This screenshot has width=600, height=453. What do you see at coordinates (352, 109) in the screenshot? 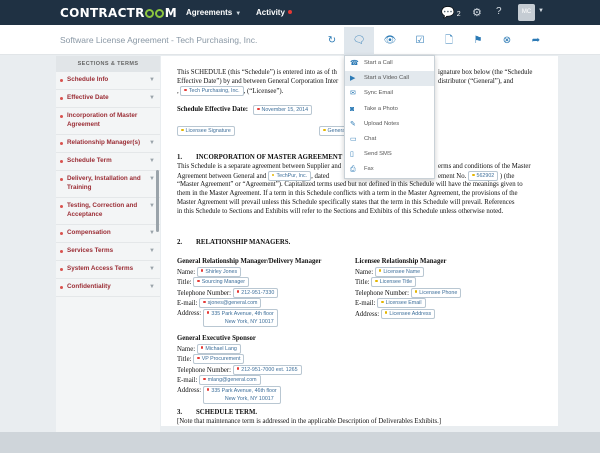
I see `camera-icon: ◙` at bounding box center [352, 109].